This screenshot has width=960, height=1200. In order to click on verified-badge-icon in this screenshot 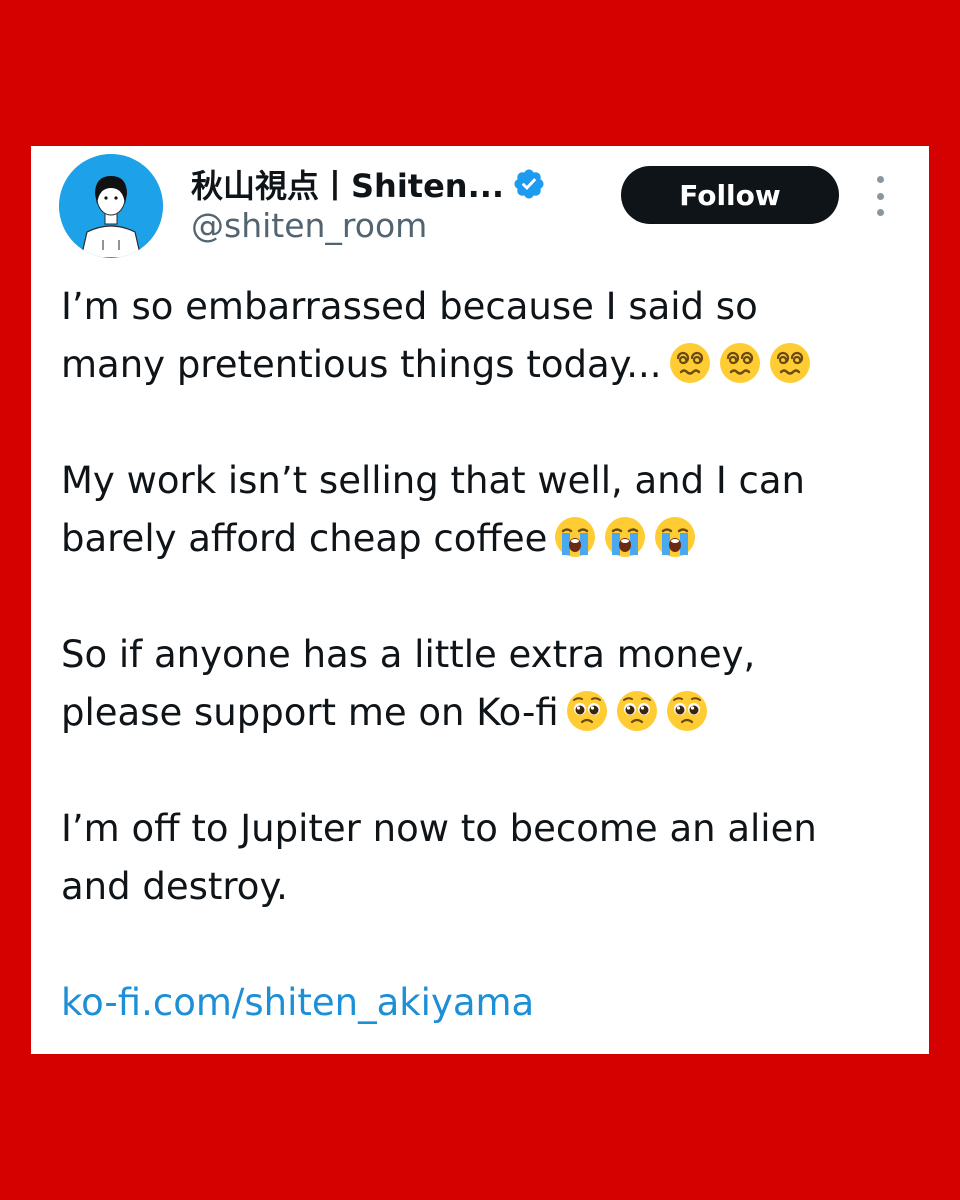, I will do `click(529, 184)`.